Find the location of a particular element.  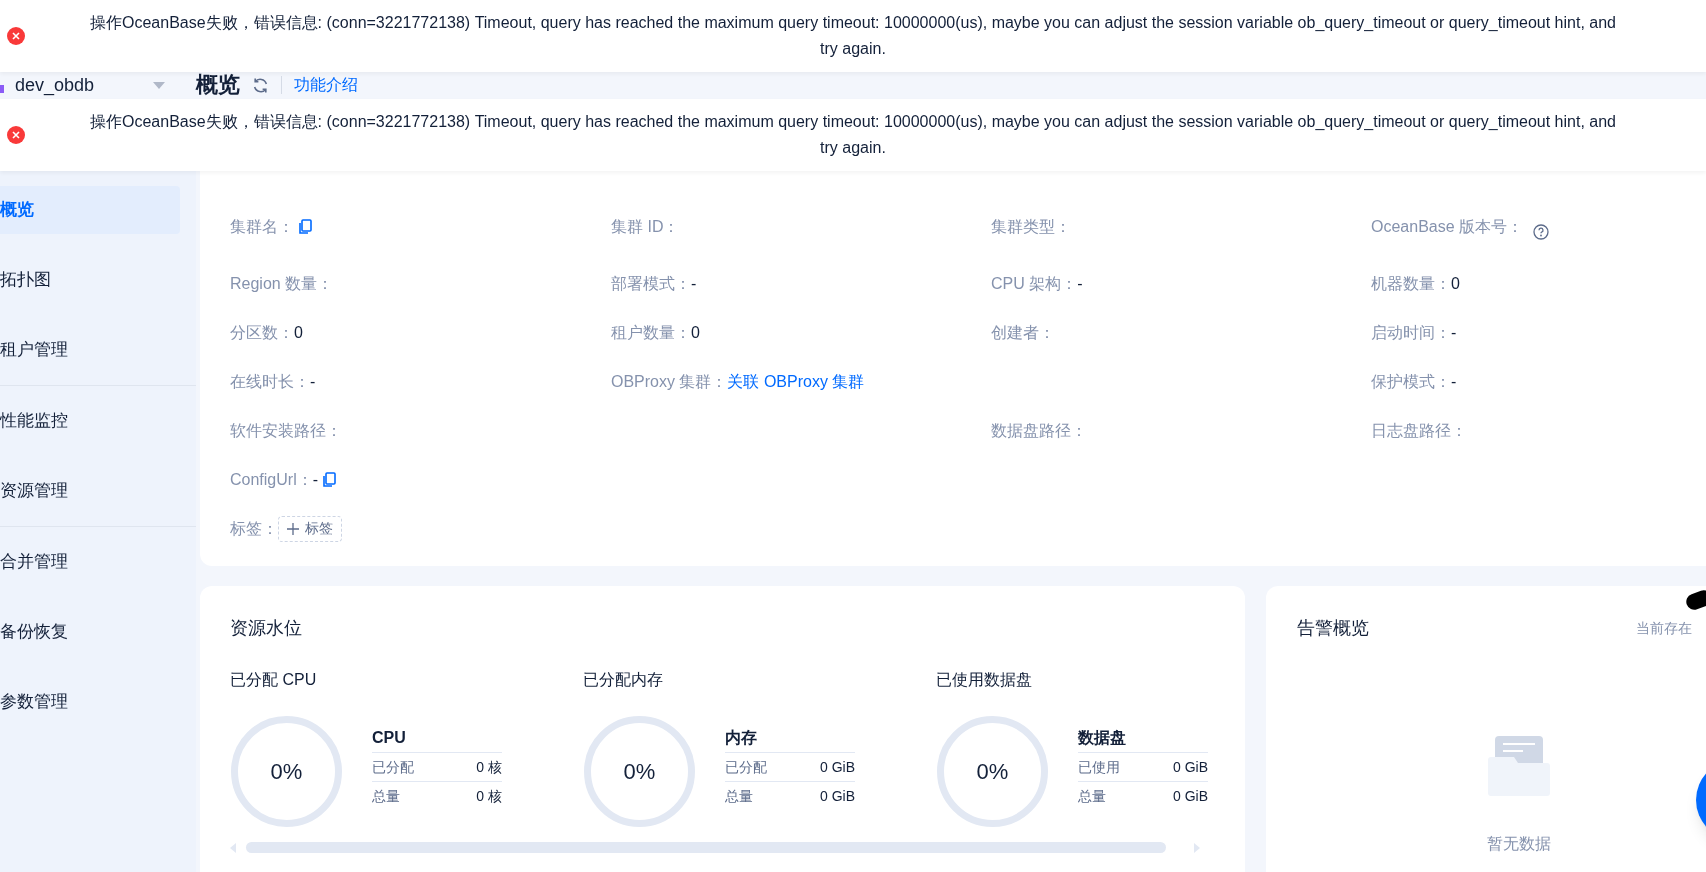

add-tag-button: 标签 is located at coordinates (310, 528).